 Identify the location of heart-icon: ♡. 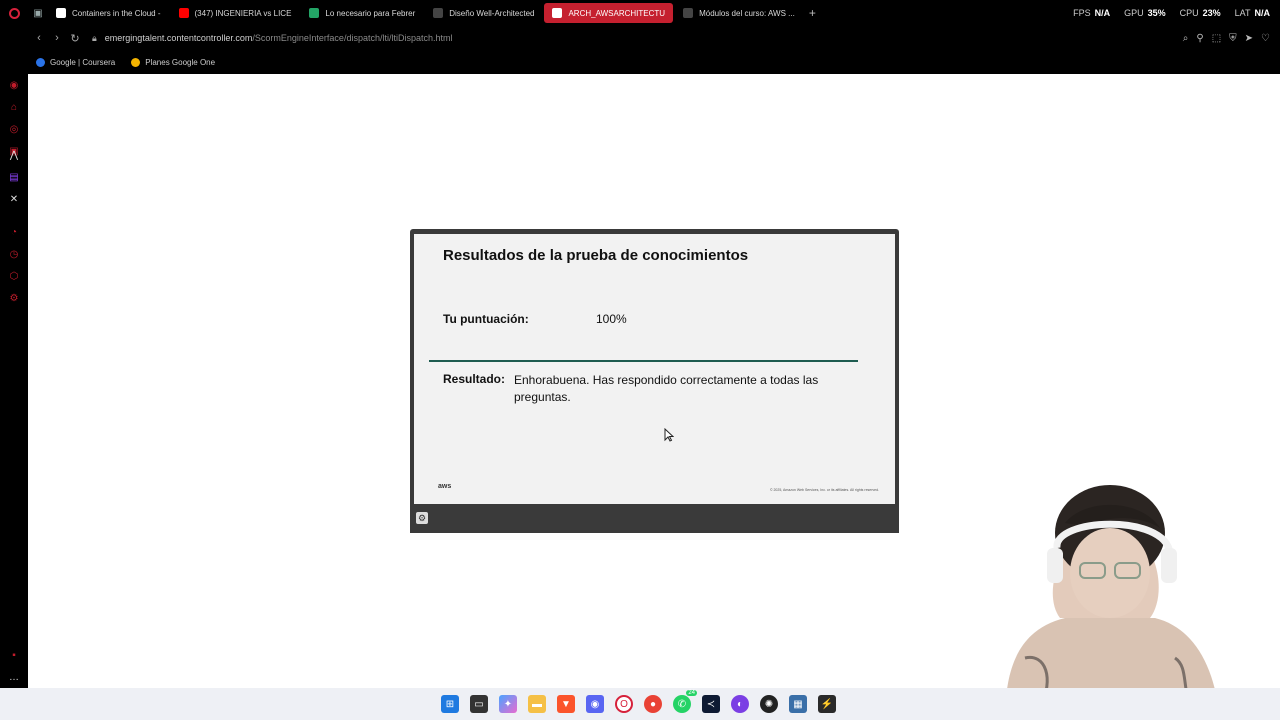
(1265, 38).